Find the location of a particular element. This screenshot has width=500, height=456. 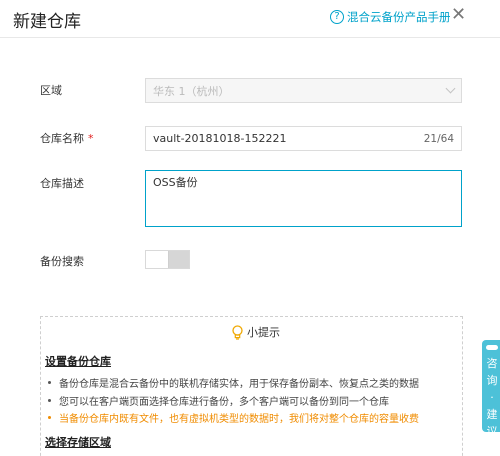

product-manual-label: 混合云备份产品手册 is located at coordinates (399, 17).